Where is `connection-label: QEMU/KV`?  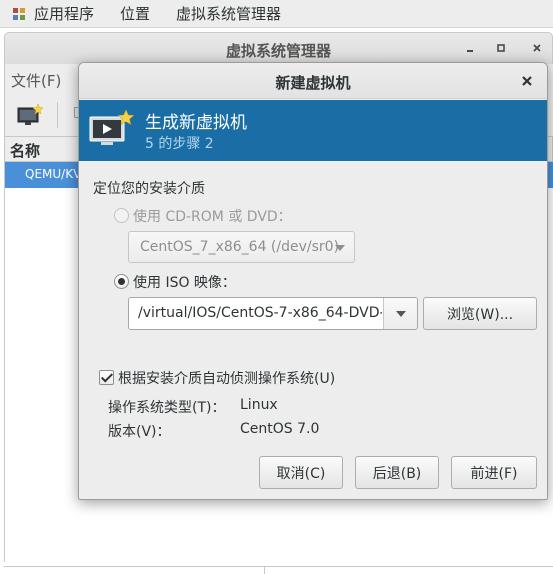
connection-label: QEMU/KV is located at coordinates (53, 174).